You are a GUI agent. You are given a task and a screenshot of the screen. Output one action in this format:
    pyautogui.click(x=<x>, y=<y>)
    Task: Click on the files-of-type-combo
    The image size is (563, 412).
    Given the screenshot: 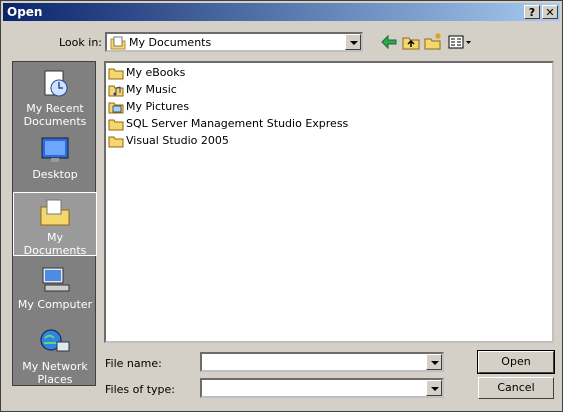 What is the action you would take?
    pyautogui.click(x=322, y=388)
    